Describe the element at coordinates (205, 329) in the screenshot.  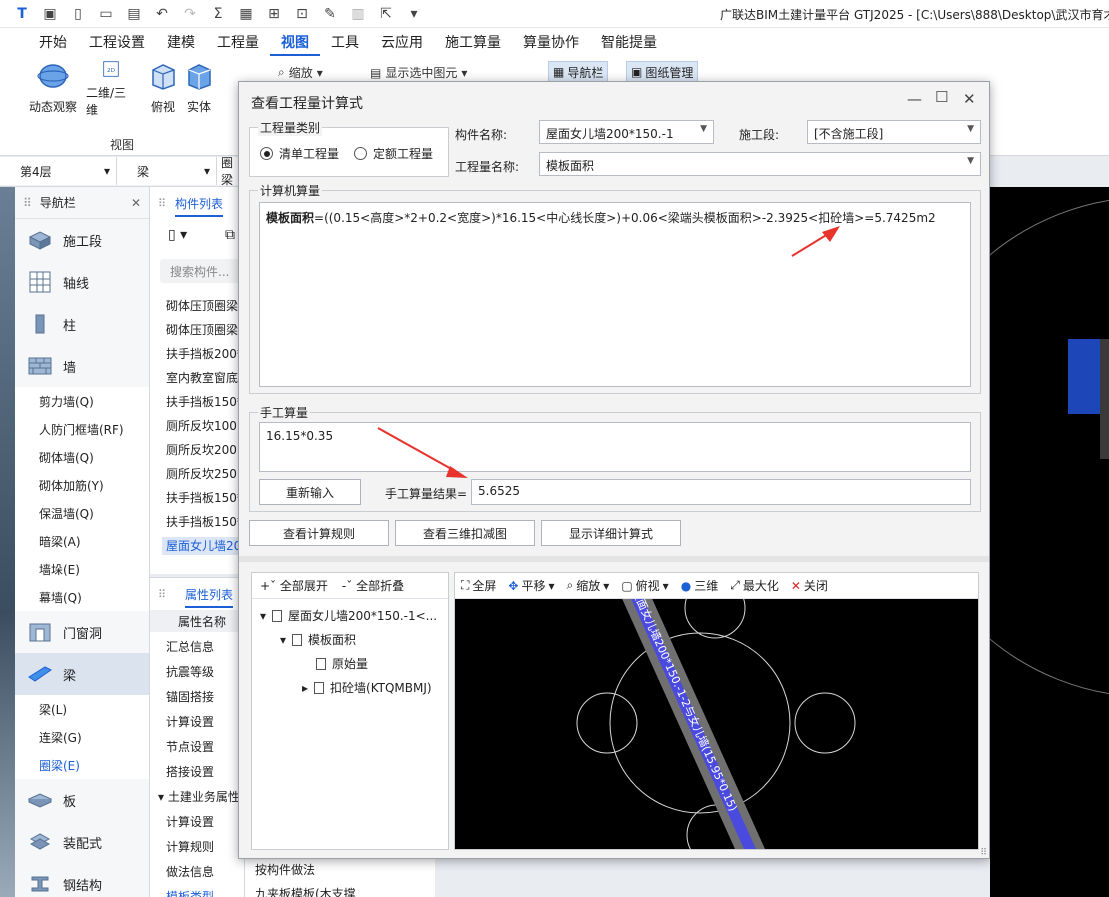
I see `list-item: 砌体压顶圈梁` at that location.